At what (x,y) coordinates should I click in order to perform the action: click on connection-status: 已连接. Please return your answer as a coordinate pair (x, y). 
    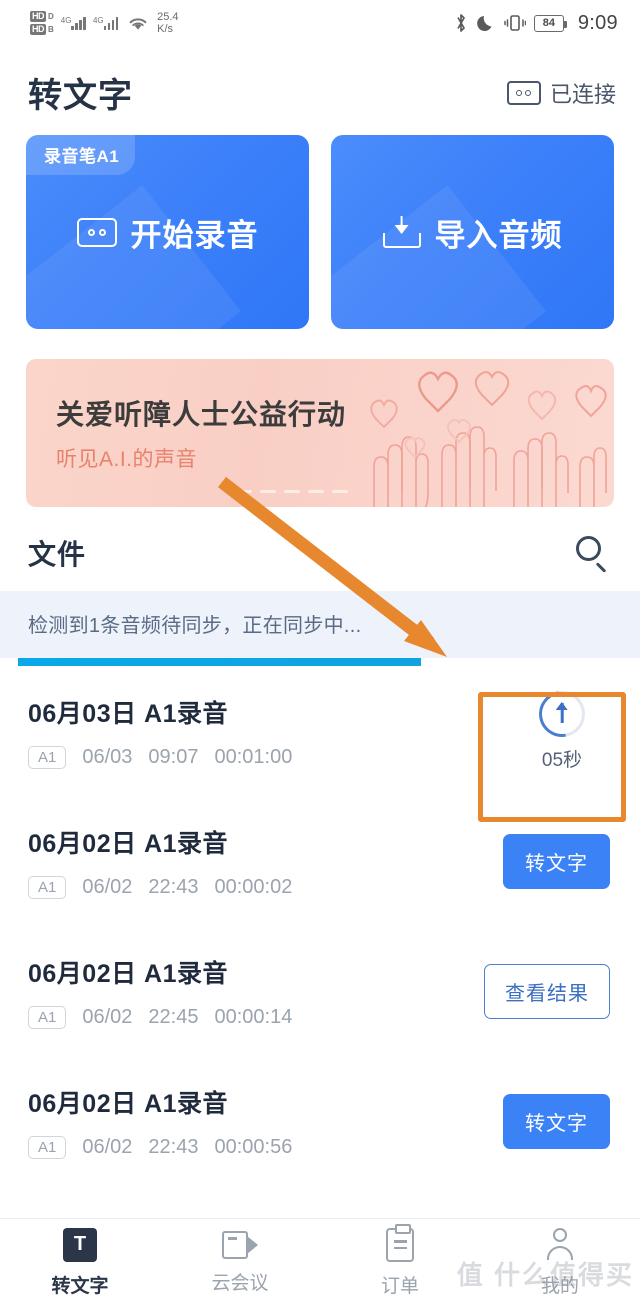
    Looking at the image, I should click on (561, 93).